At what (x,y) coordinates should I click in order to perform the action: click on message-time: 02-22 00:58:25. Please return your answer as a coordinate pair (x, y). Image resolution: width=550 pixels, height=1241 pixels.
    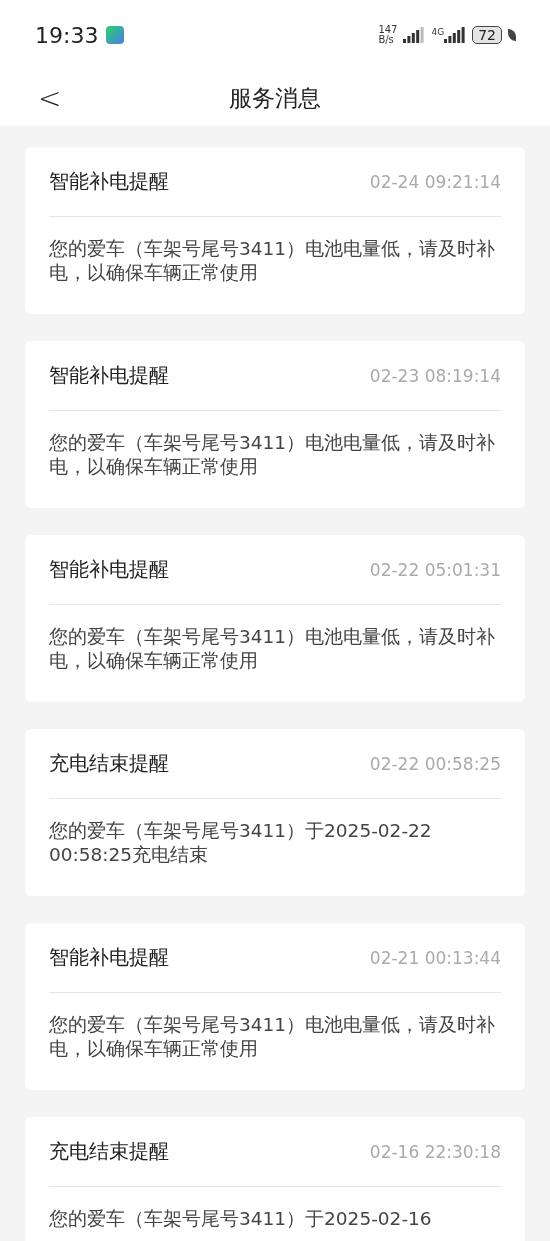
    Looking at the image, I should click on (435, 763).